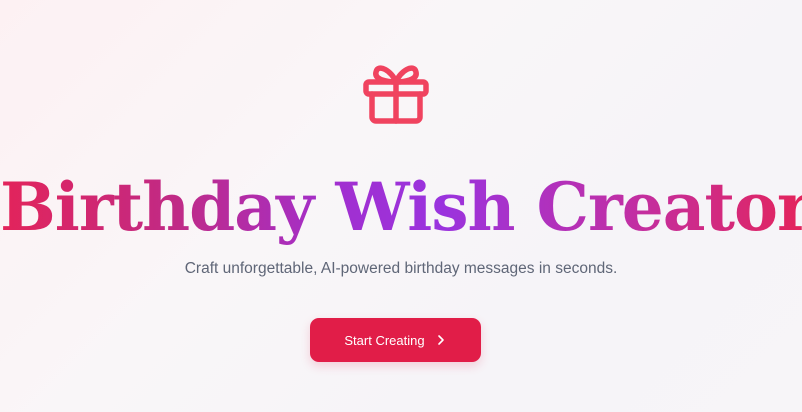 This screenshot has width=802, height=412. I want to click on gift-icon, so click(396, 93).